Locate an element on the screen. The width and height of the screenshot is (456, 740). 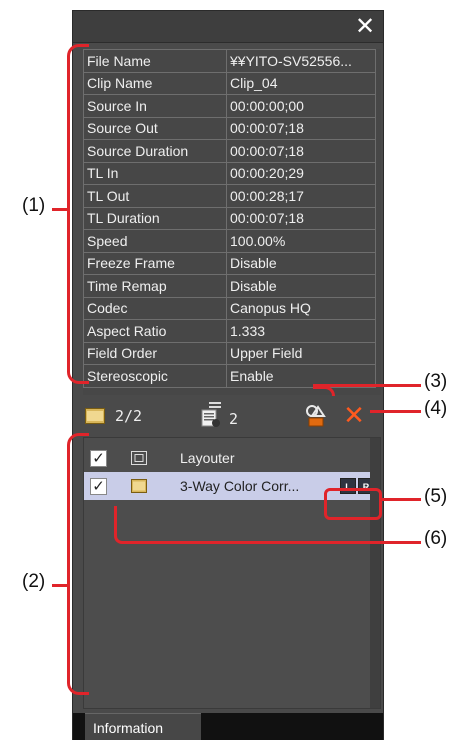
property-key: TL Out is located at coordinates (155, 196).